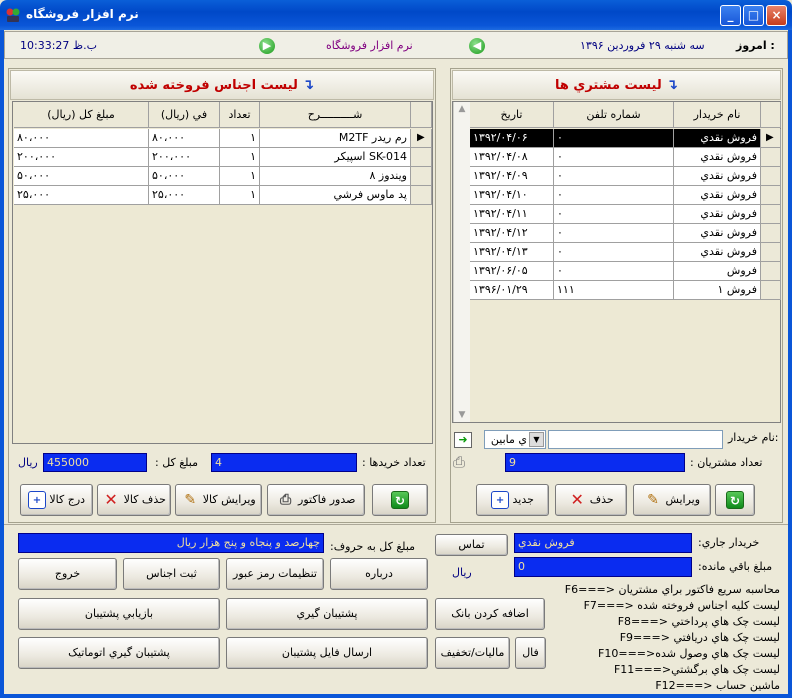 This screenshot has height=698, width=792. I want to click on col-desc: شــــــــــرح, so click(335, 115).